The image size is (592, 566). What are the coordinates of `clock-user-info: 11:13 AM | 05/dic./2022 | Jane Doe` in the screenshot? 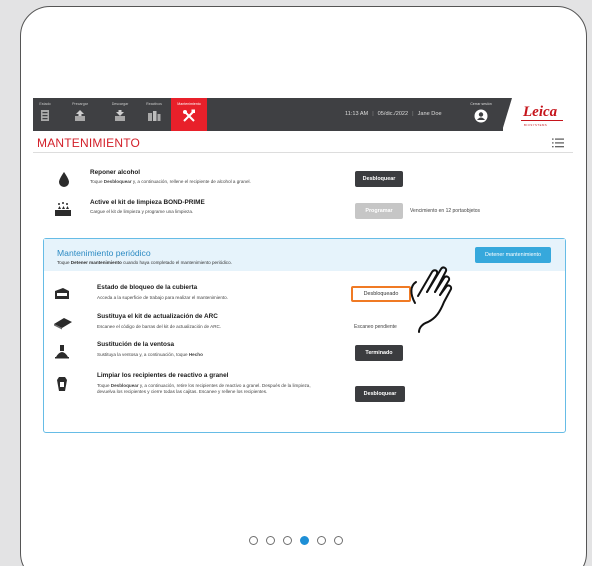 It's located at (393, 114).